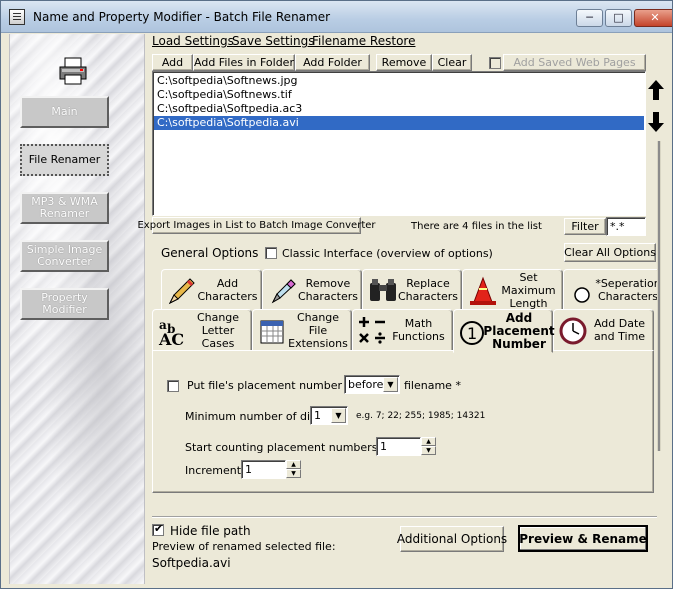  I want to click on tab-add-characters: Add Characters, so click(211, 290).